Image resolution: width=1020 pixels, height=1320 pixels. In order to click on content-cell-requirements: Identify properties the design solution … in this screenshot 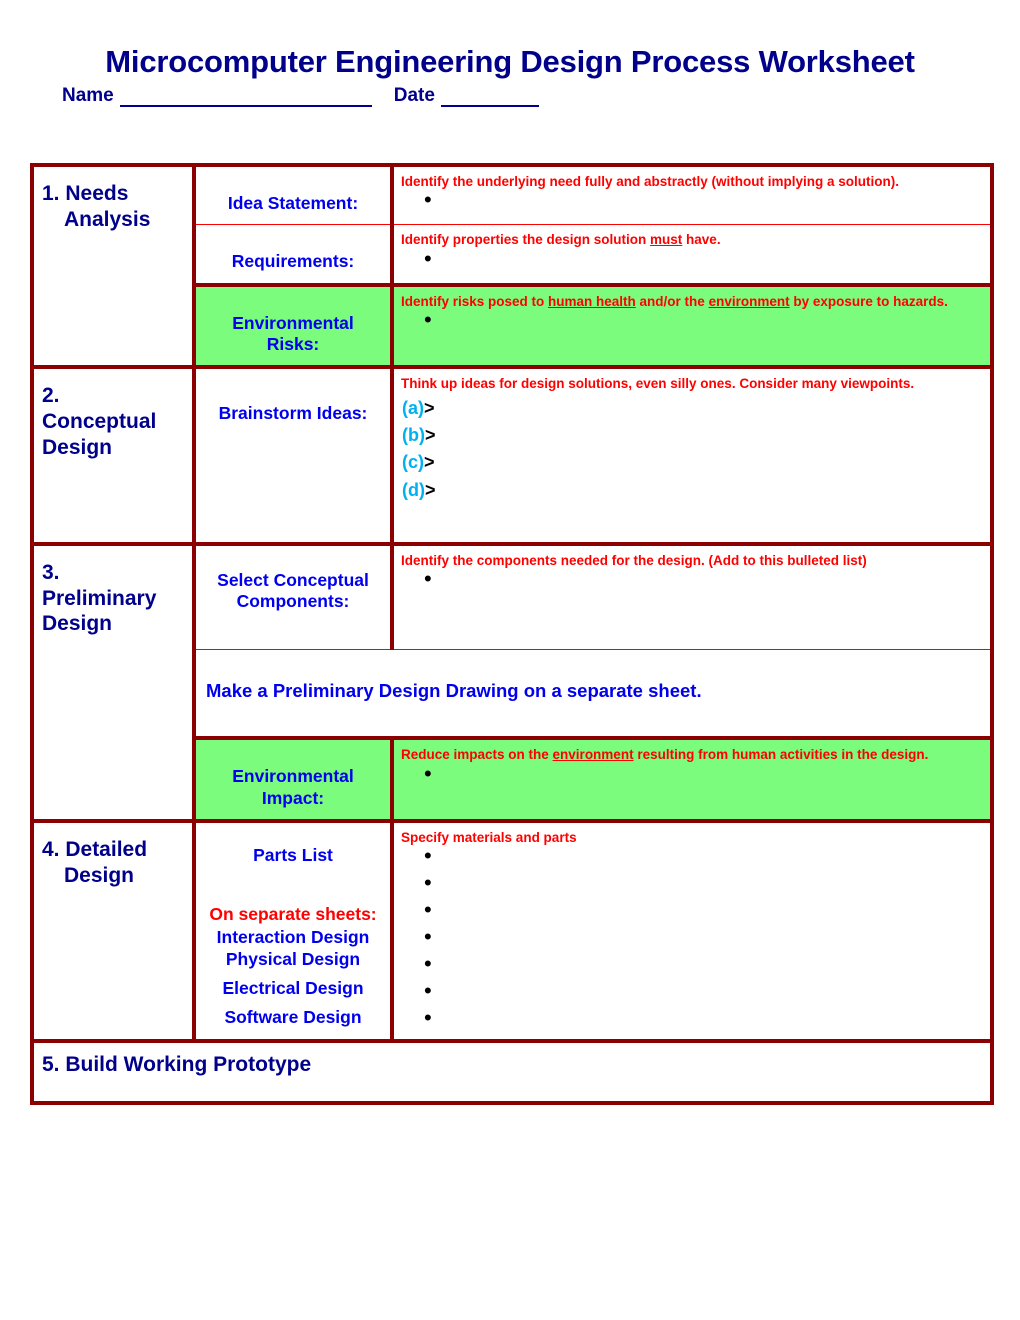, I will do `click(693, 255)`.